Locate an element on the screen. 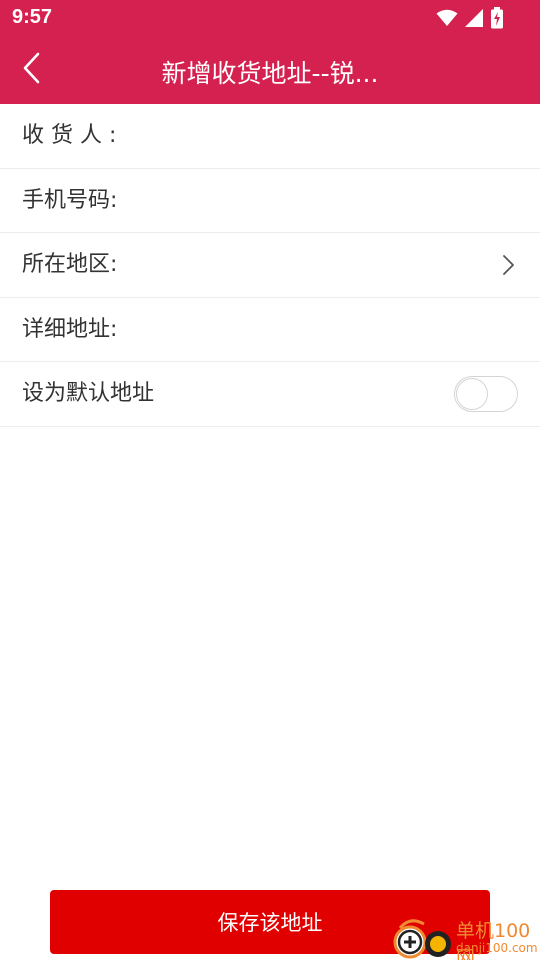 Image resolution: width=540 pixels, height=960 pixels. status-bar: 9:57 is located at coordinates (270, 18).